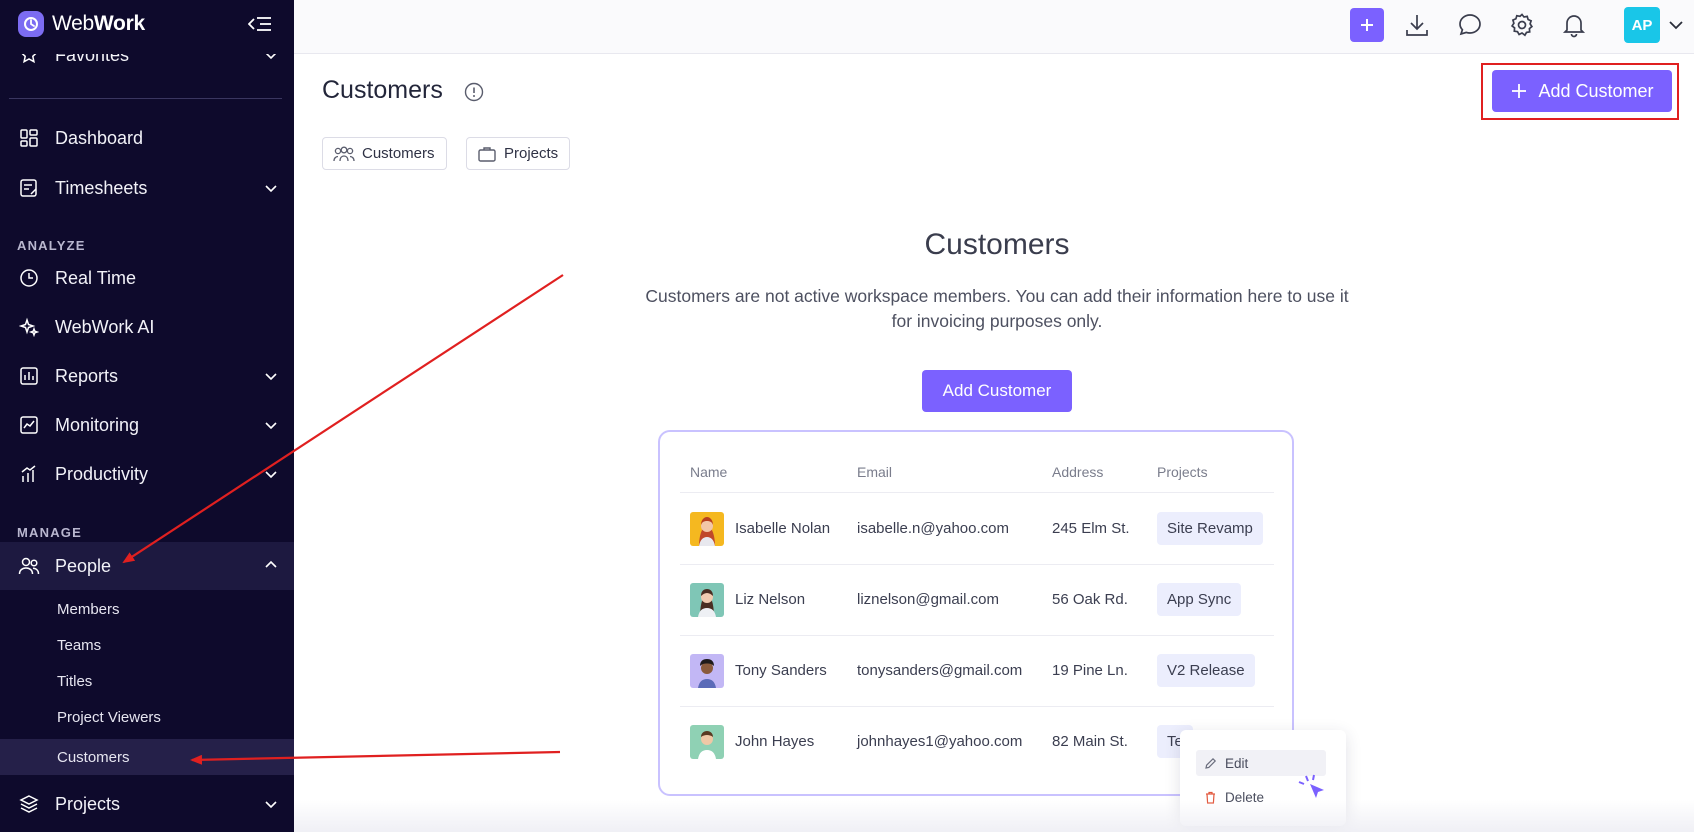 The image size is (1694, 832). What do you see at coordinates (147, 566) in the screenshot?
I see `sidebar-item-people: People` at bounding box center [147, 566].